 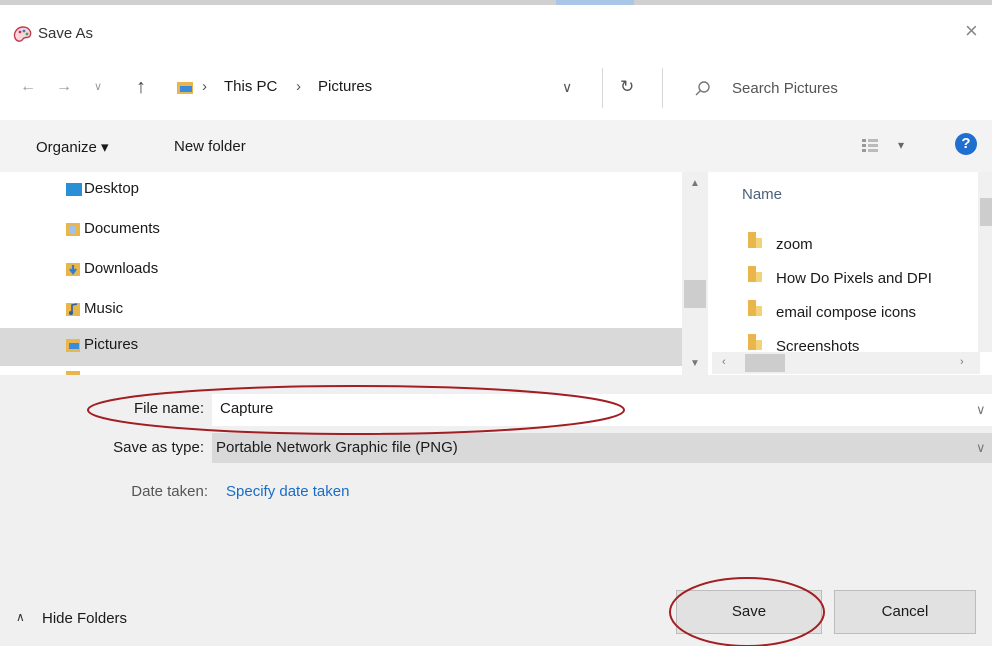 I want to click on nav-item-desktop: Desktop, so click(x=341, y=191).